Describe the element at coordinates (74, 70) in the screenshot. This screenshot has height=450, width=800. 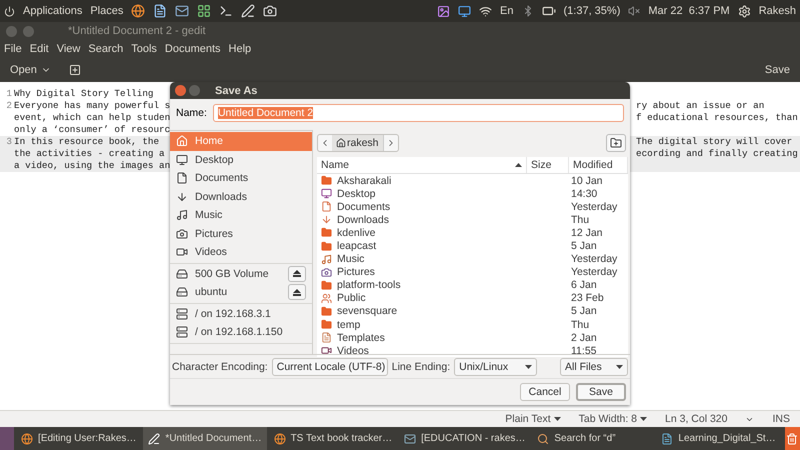
I see `plus-icon` at that location.